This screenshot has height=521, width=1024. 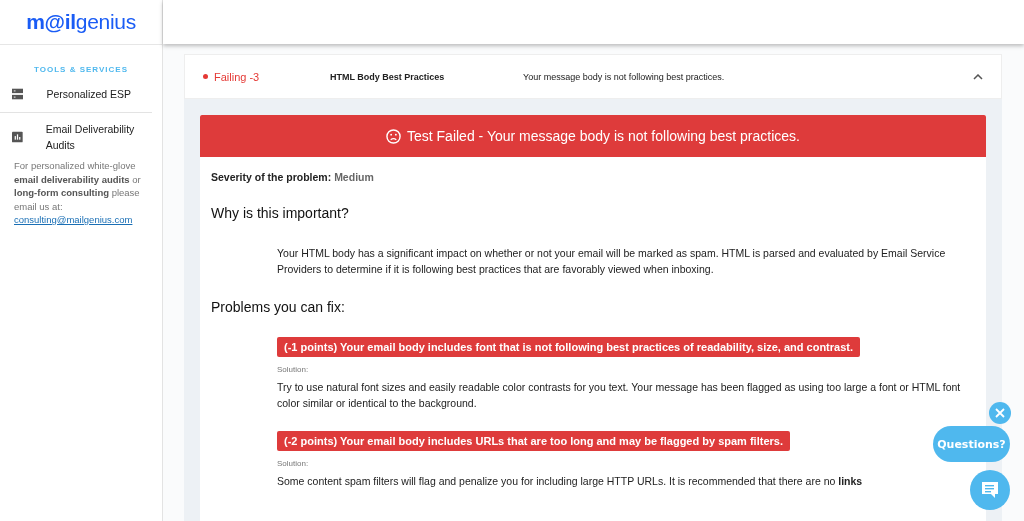 What do you see at coordinates (619, 395) in the screenshot?
I see `solution-text: Try to use natural font sizes and easily readable color contrasts for you text. Your message has been flagged as using too large a font or HTML font color similar or identical to the background.` at bounding box center [619, 395].